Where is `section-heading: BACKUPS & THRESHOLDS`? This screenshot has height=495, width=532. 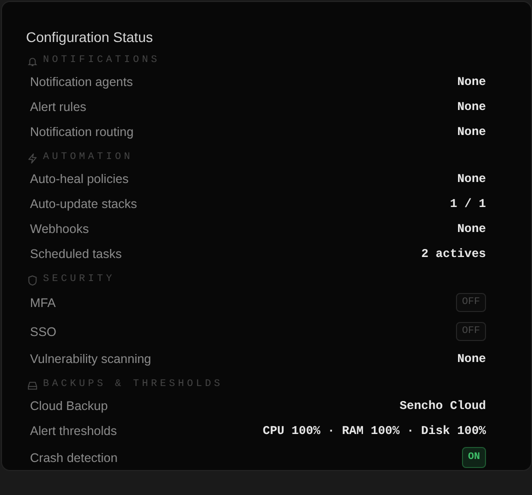
section-heading: BACKUPS & THRESHOLDS is located at coordinates (133, 385).